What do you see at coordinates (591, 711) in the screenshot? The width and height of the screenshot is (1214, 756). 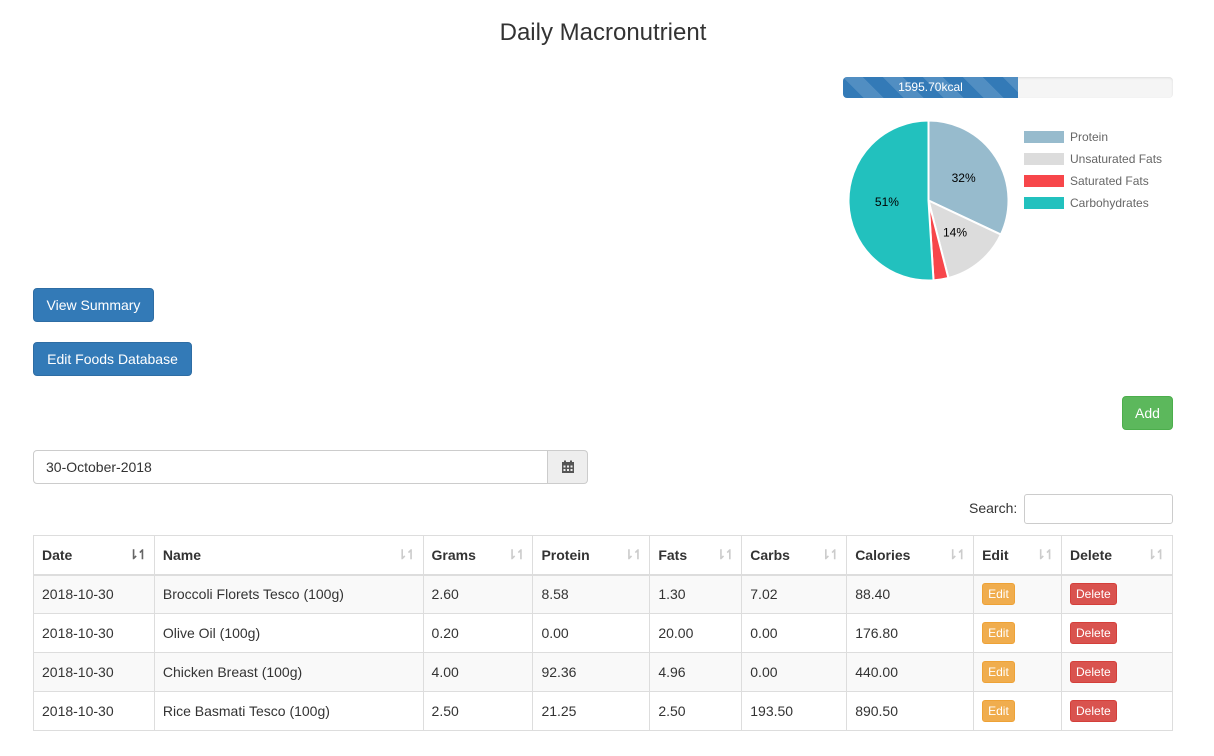 I see `cell-protein: 21.25` at bounding box center [591, 711].